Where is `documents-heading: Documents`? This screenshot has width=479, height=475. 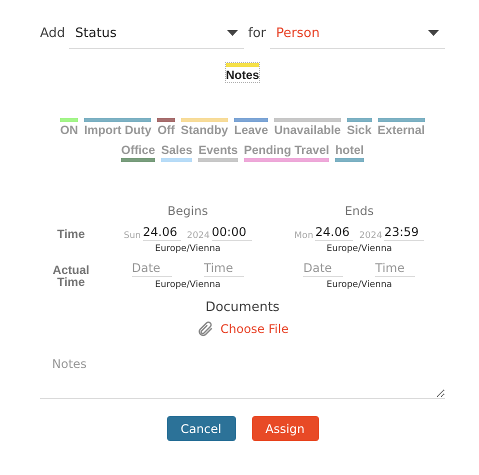 documents-heading: Documents is located at coordinates (242, 307).